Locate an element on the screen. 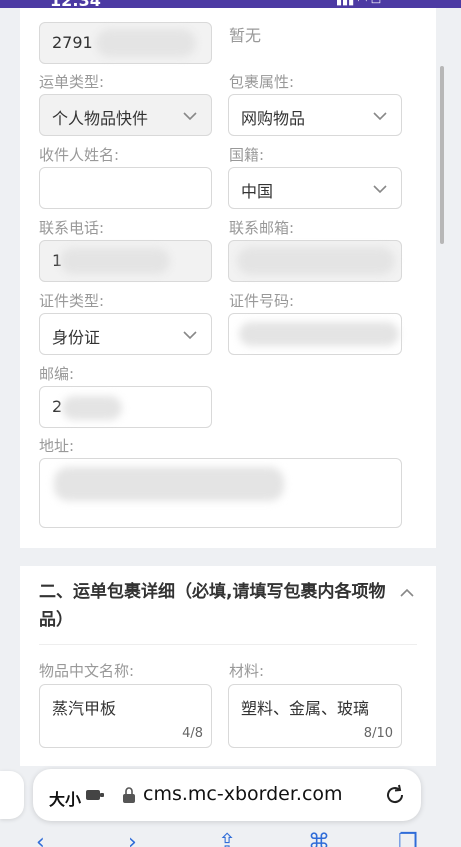 The image size is (461, 847). section-divider is located at coordinates (228, 644).